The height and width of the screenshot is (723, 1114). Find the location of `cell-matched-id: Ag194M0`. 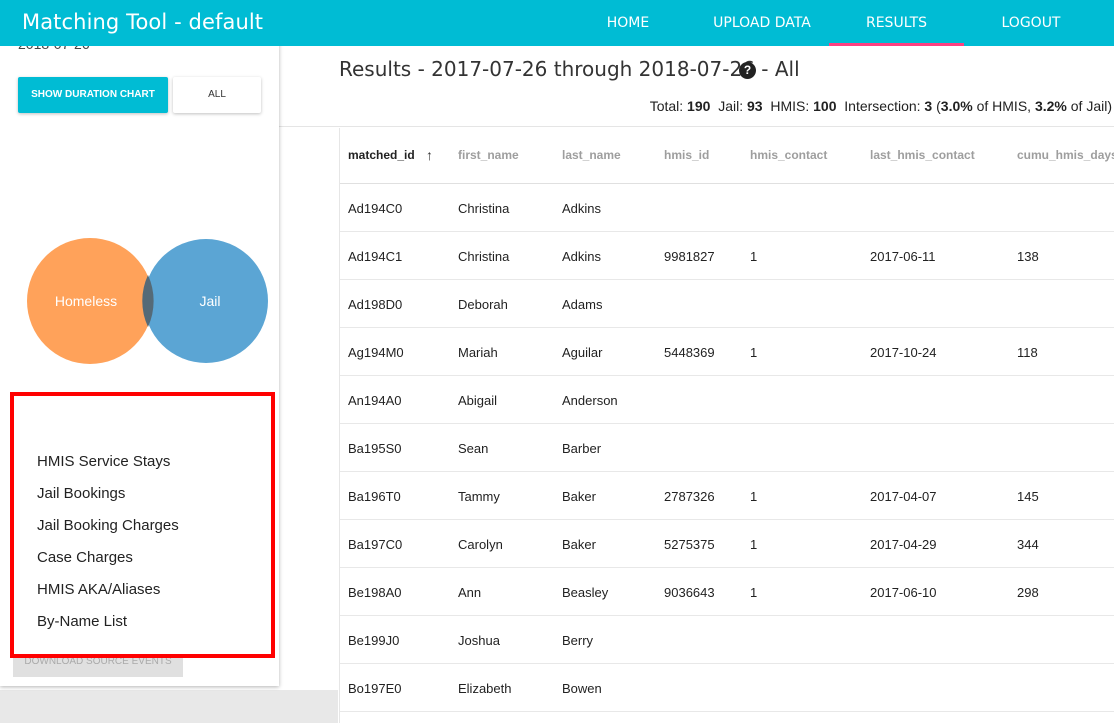

cell-matched-id: Ag194M0 is located at coordinates (376, 352).